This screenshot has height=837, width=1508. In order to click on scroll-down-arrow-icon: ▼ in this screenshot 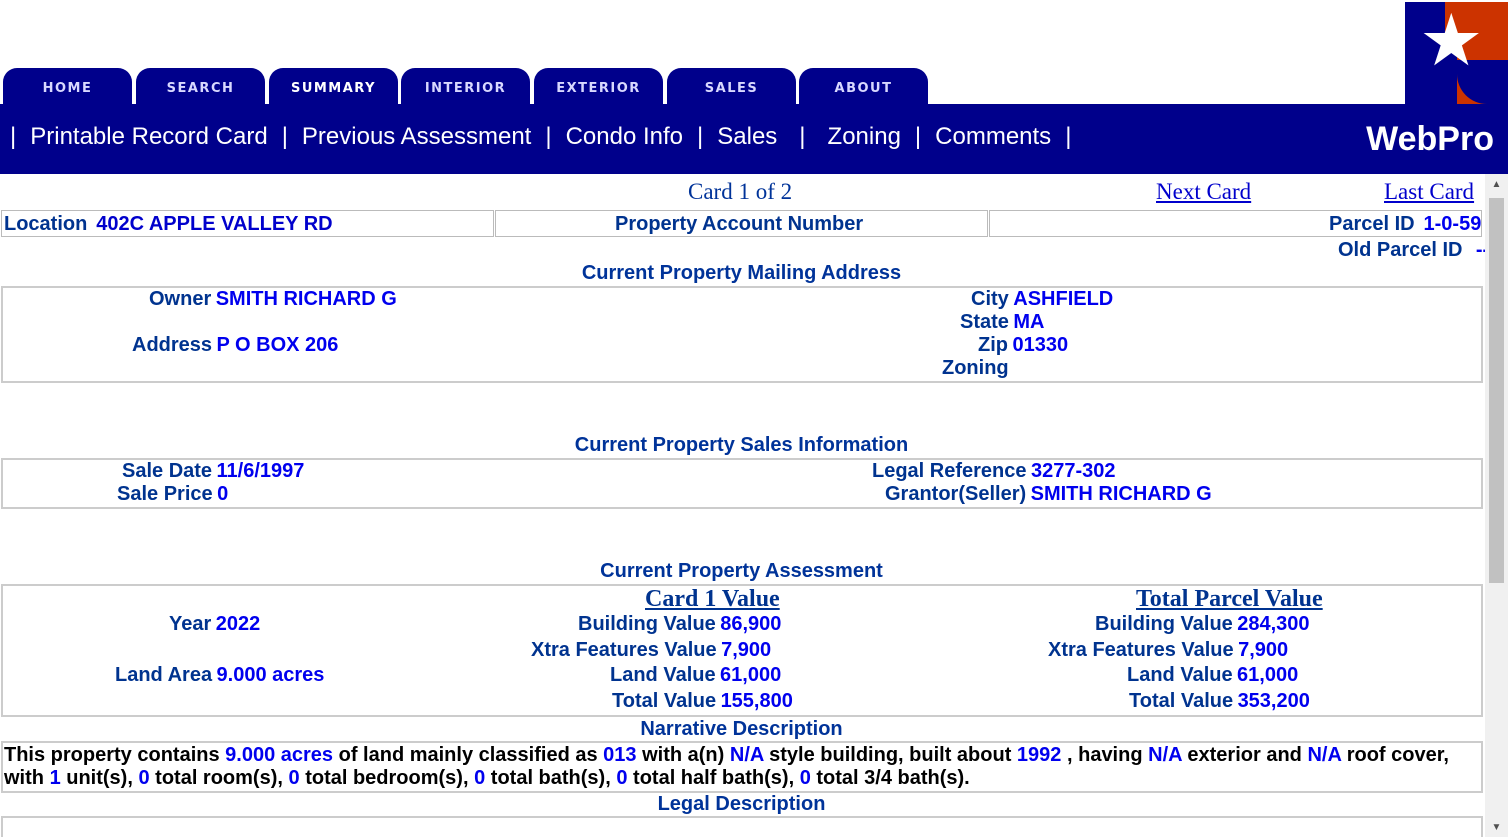, I will do `click(1496, 828)`.